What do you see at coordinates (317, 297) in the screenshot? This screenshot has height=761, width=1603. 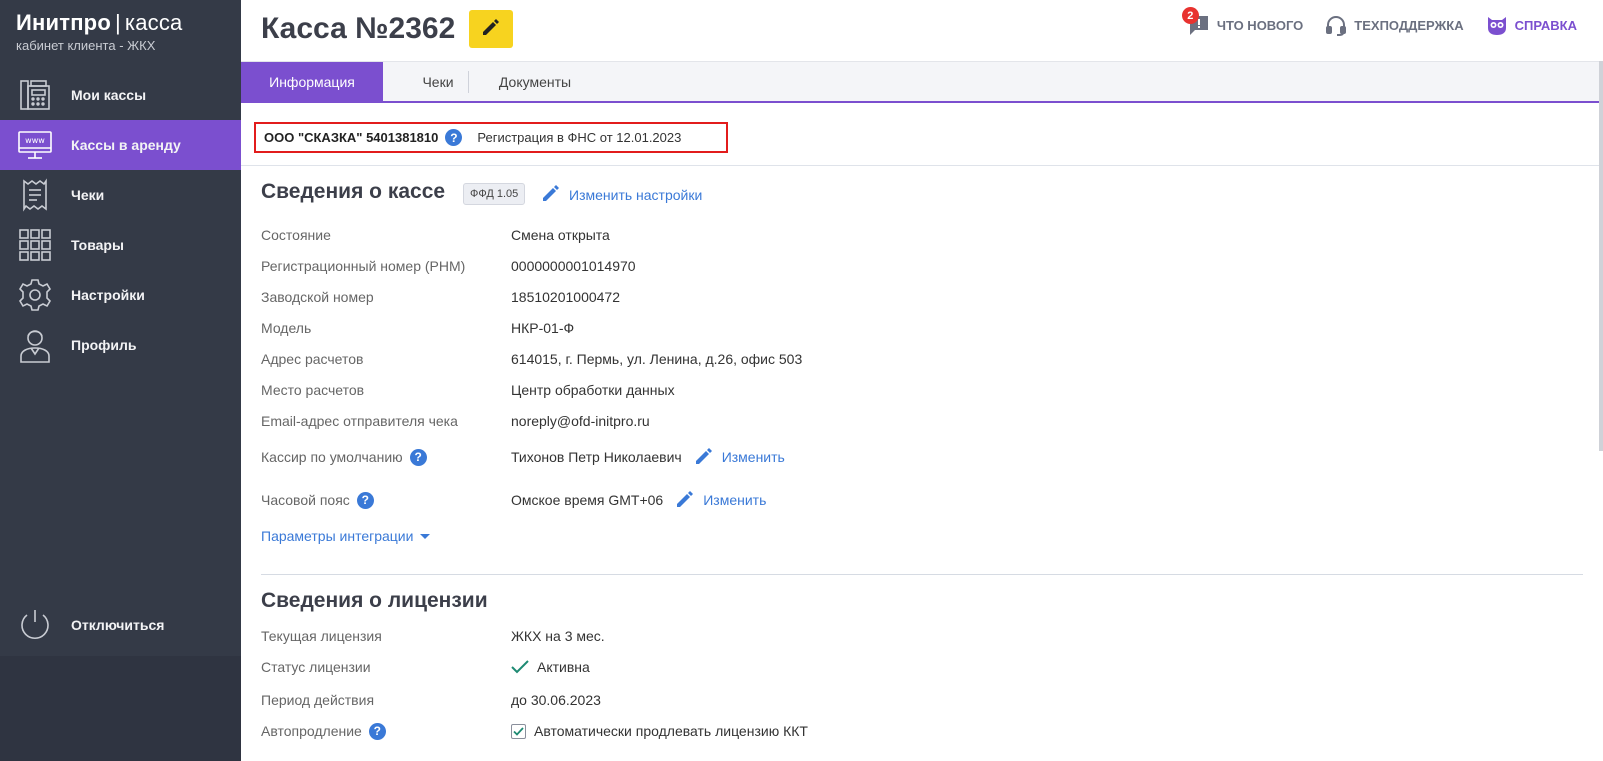 I see `info-label: Заводской номер` at bounding box center [317, 297].